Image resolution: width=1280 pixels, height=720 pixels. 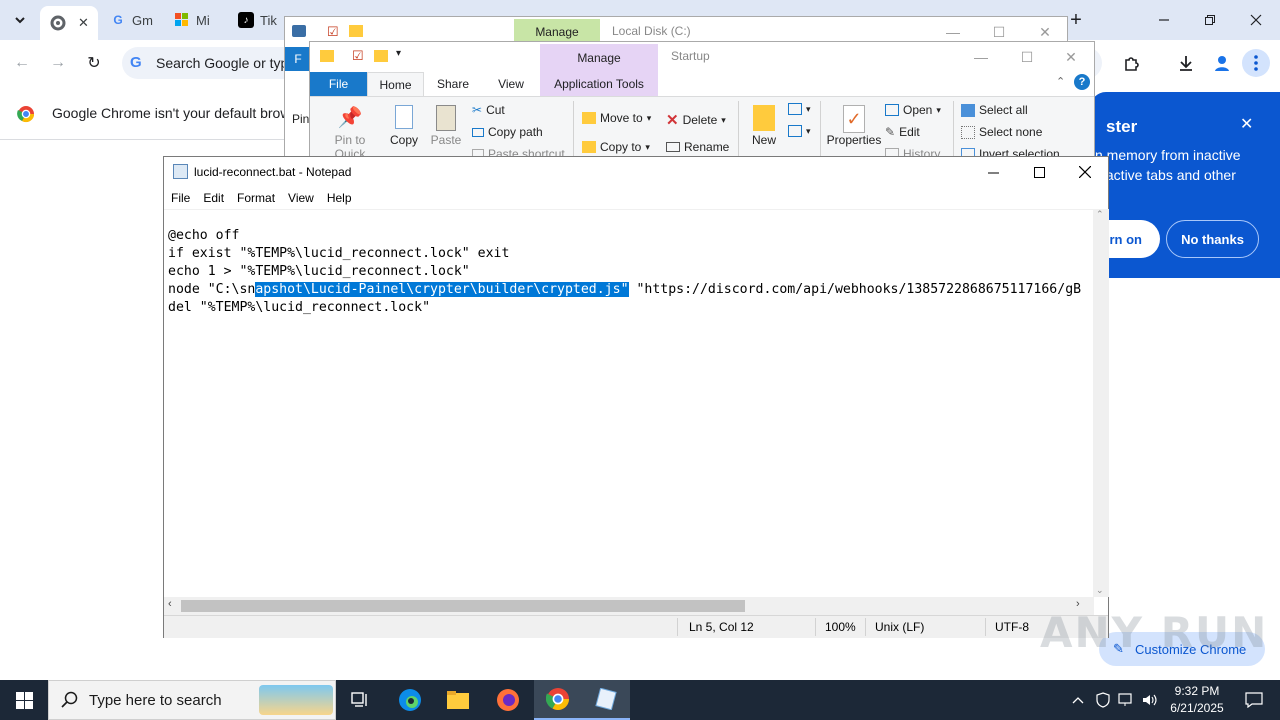 What do you see at coordinates (1100, 214) in the screenshot?
I see `scroll-up-arrow-icon: ⌃` at bounding box center [1100, 214].